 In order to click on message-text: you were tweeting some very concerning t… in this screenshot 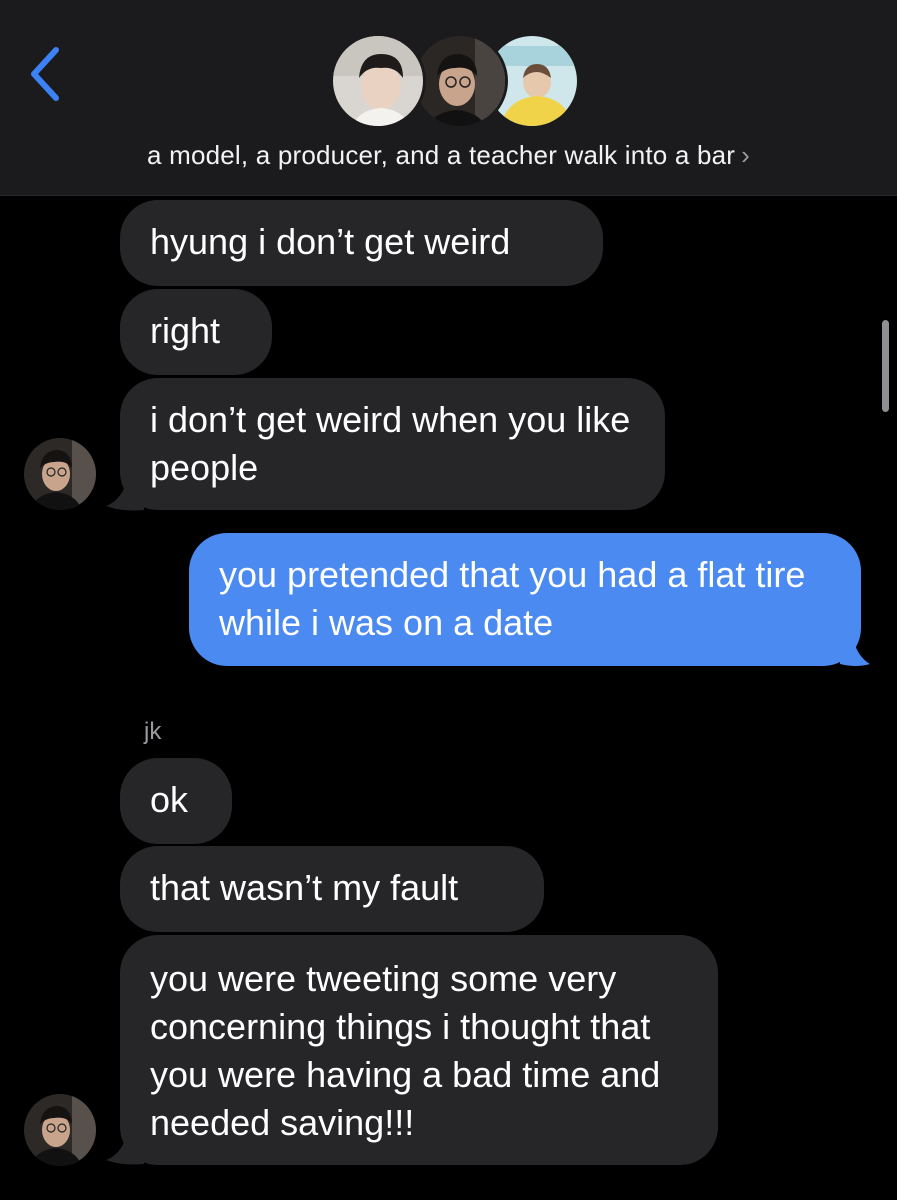, I will do `click(405, 1050)`.